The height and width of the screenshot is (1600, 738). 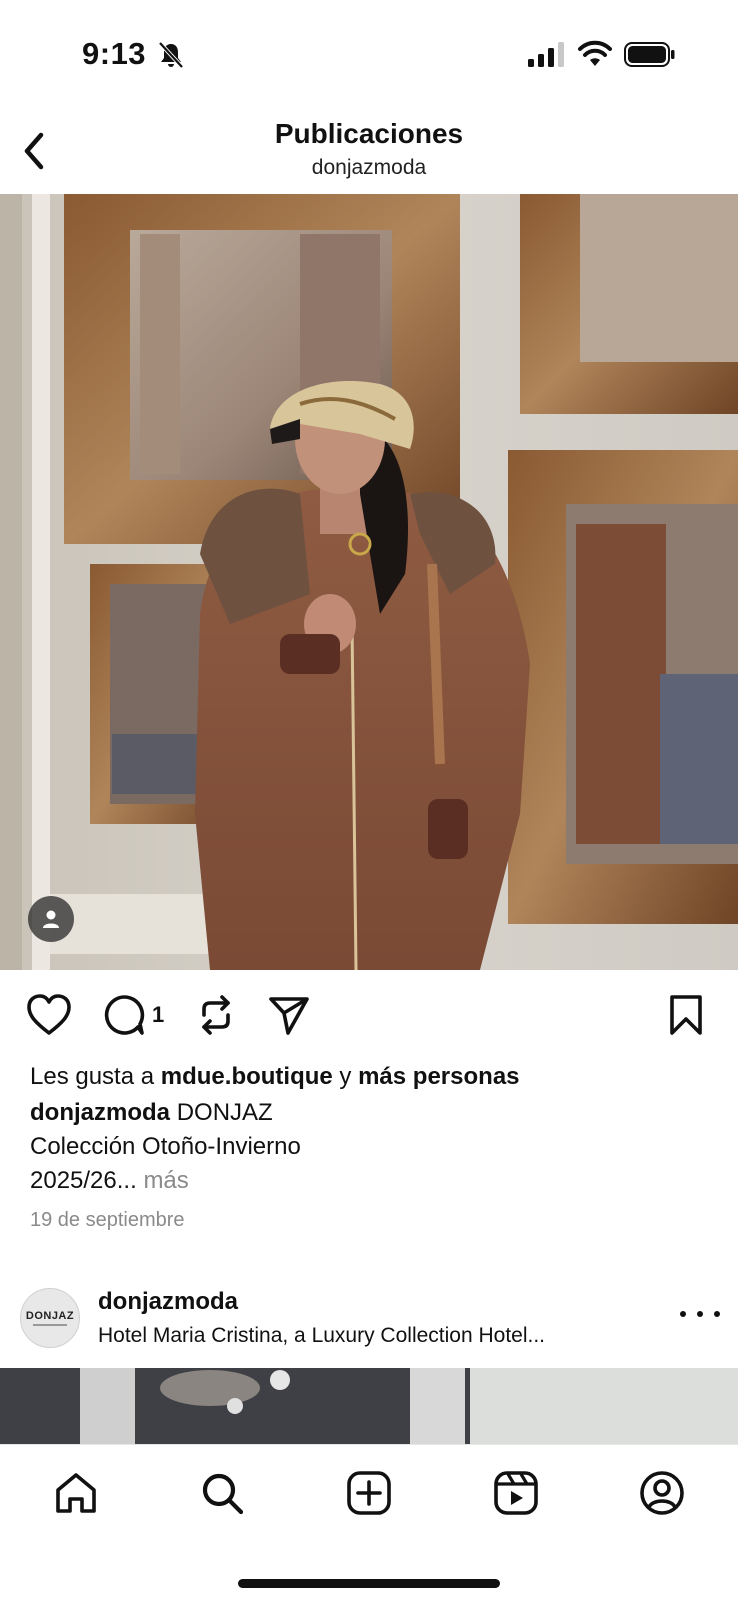 I want to click on ellipsis-icon, so click(x=683, y=1314).